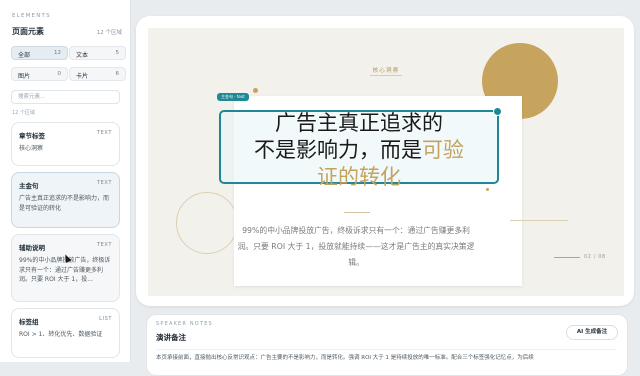 This screenshot has height=376, width=640. Describe the element at coordinates (386, 70) in the screenshot. I see `section-label: 核心洞察` at that location.